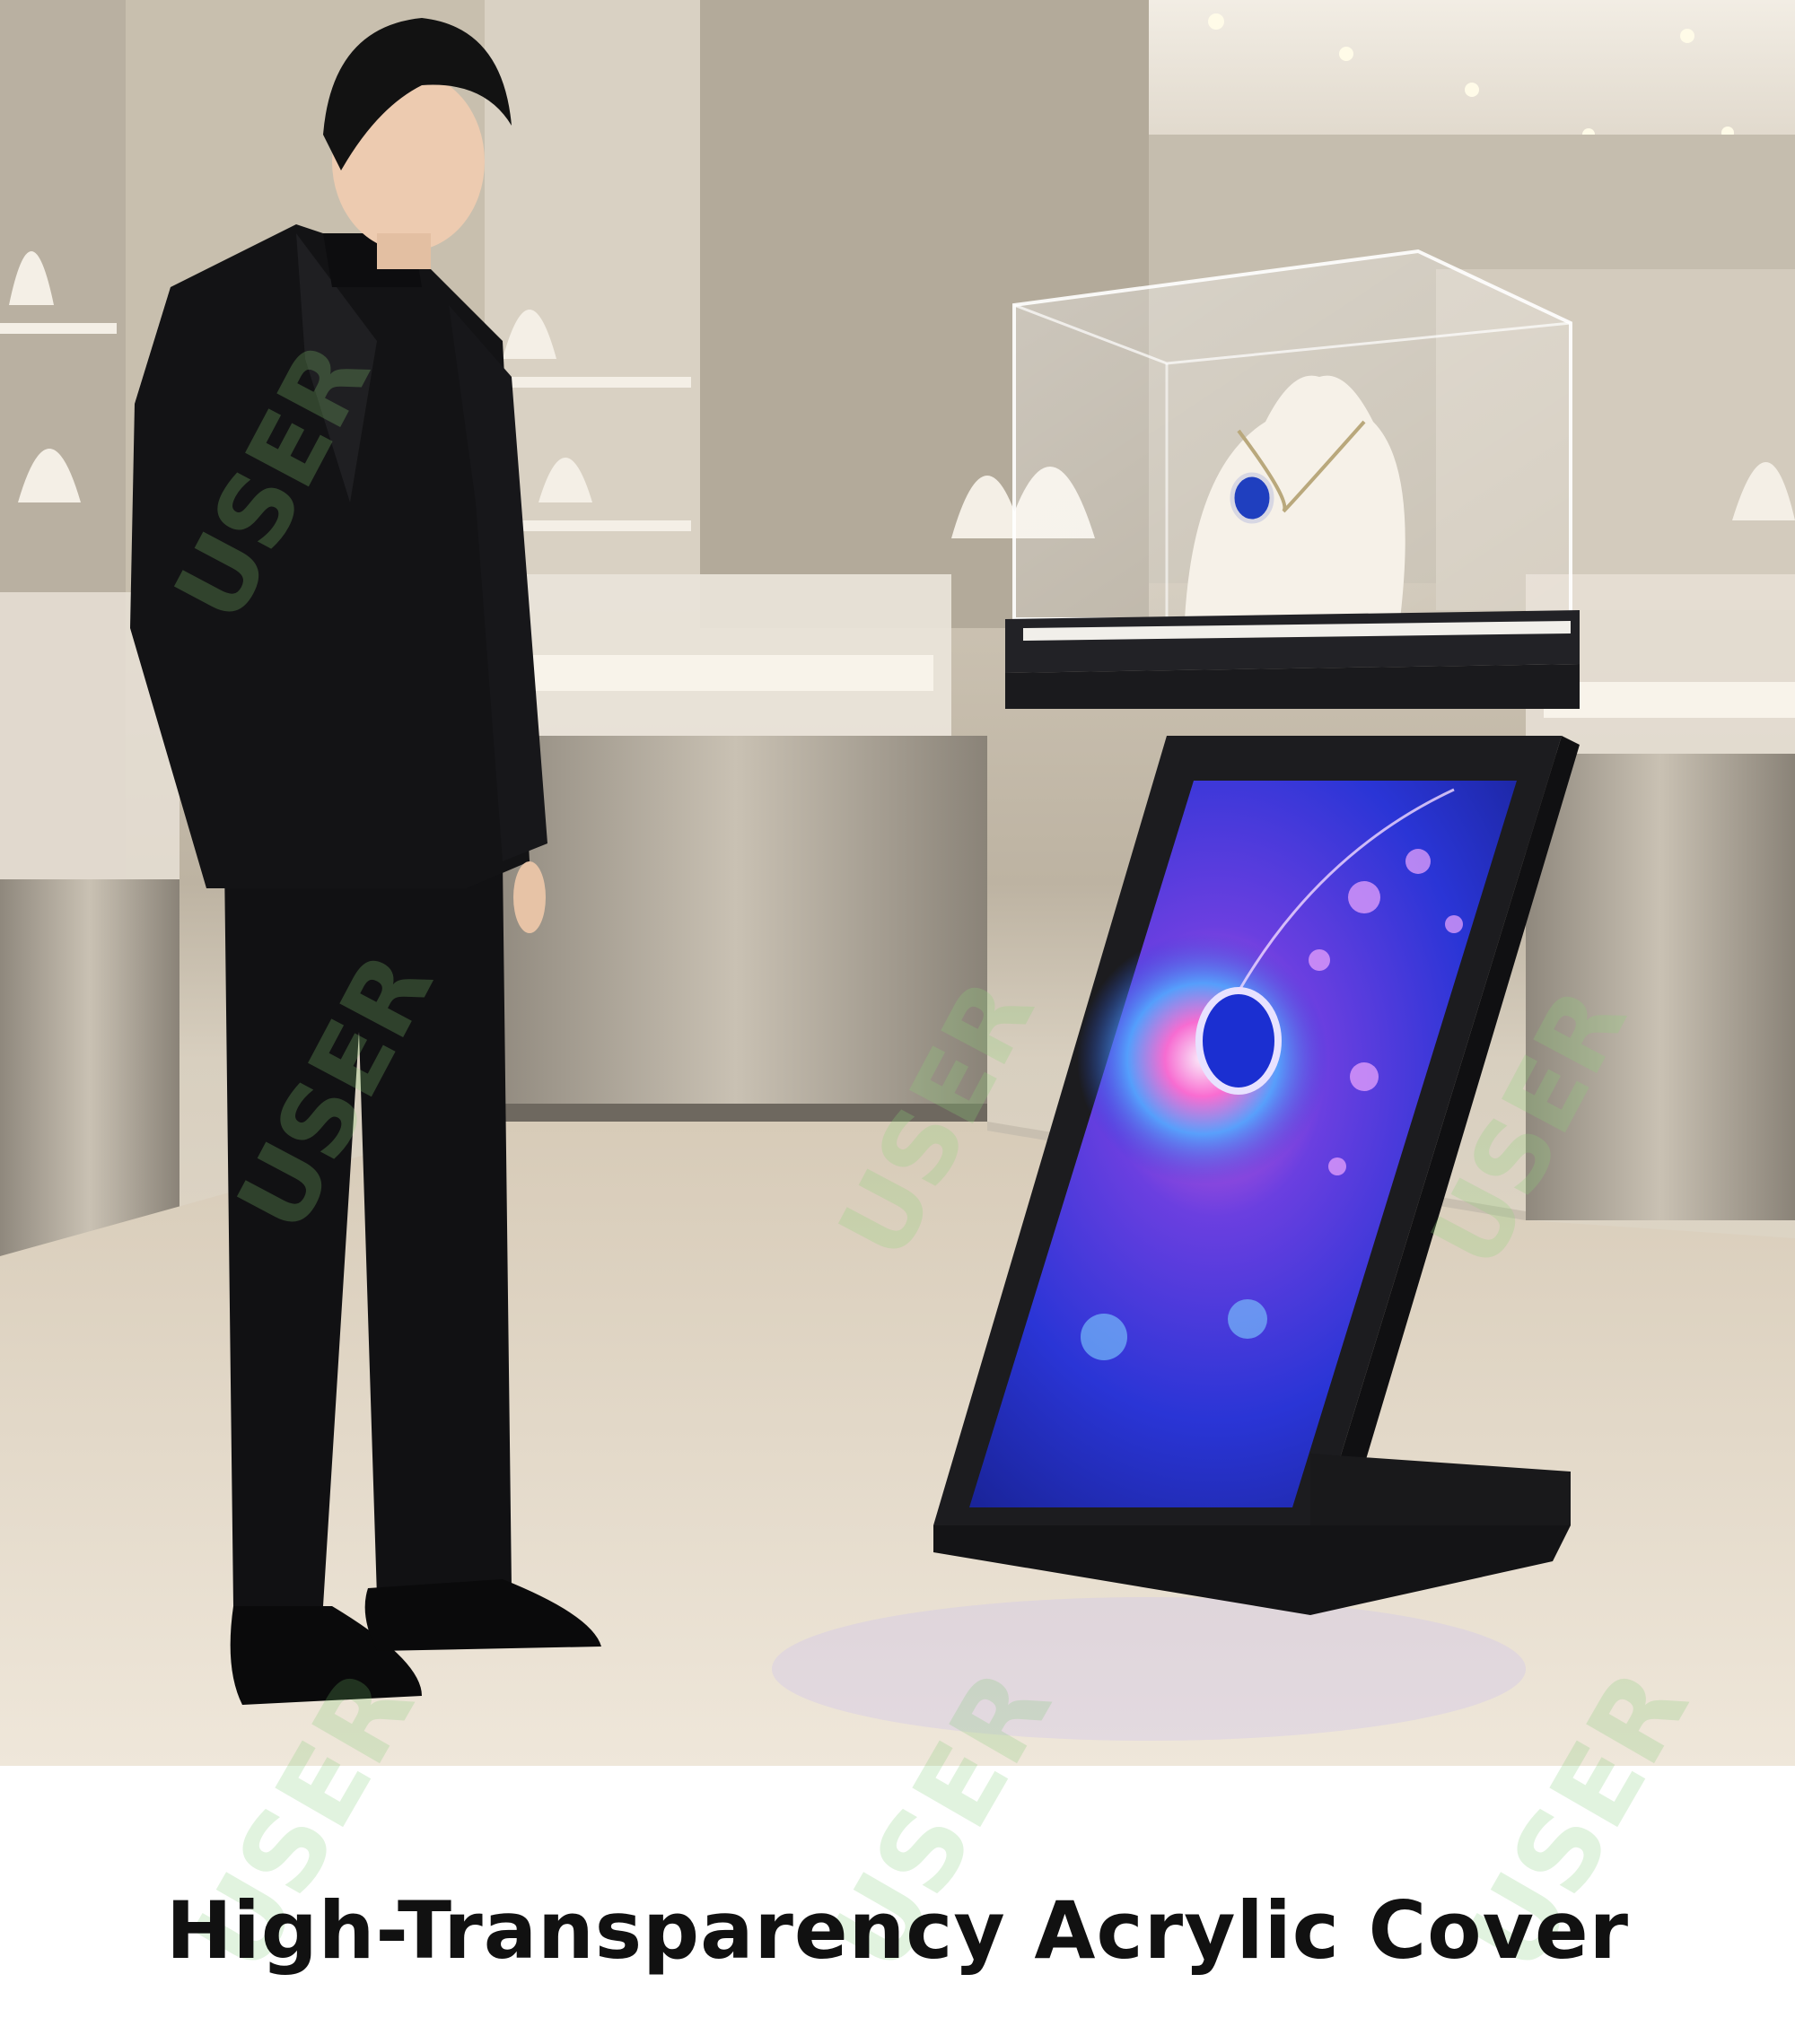 Image resolution: width=1795 pixels, height=2044 pixels. I want to click on acrylic-cover, so click(1292, 435).